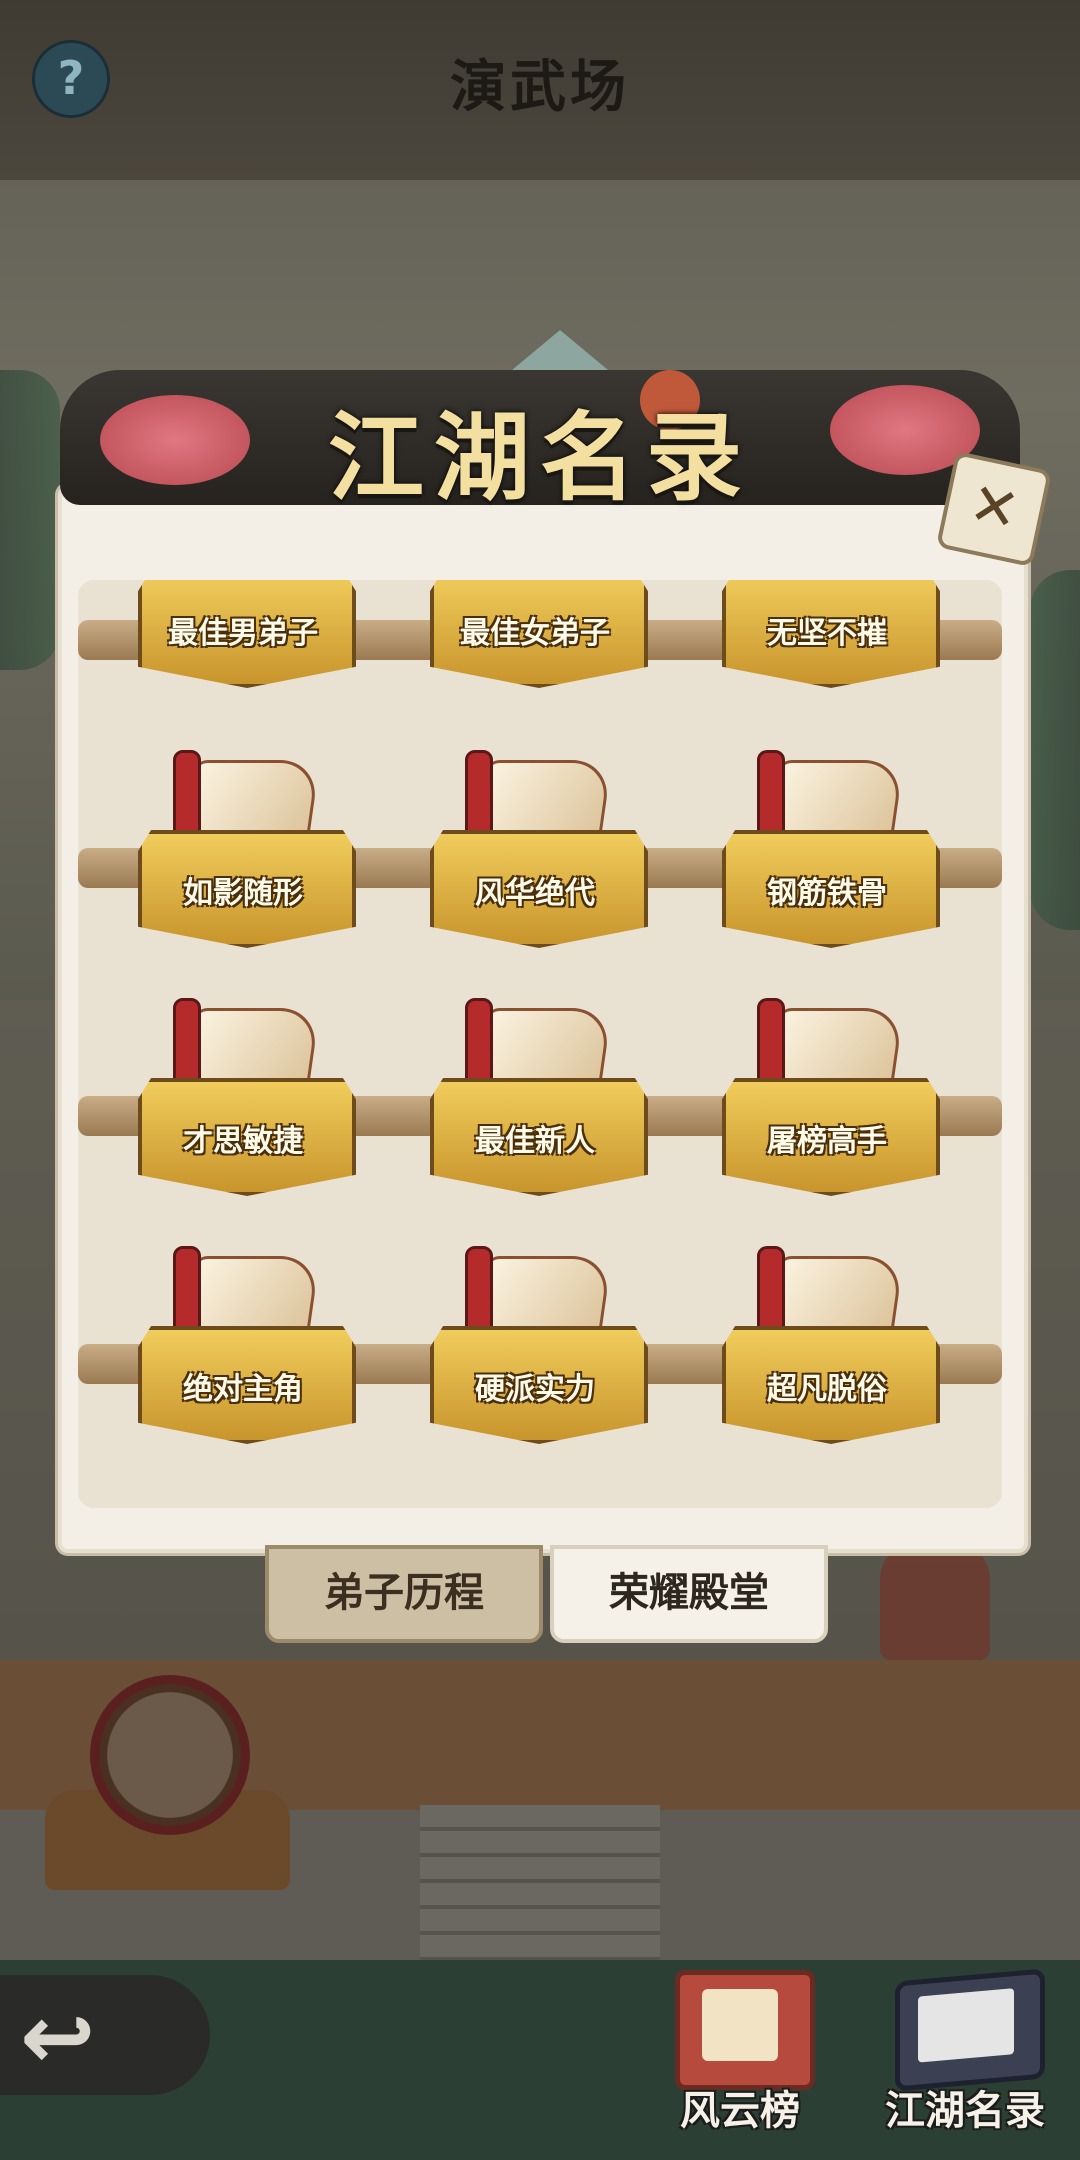 The width and height of the screenshot is (1080, 2160). I want to click on tab-hall-of-honor: 荣耀殿堂, so click(689, 1594).